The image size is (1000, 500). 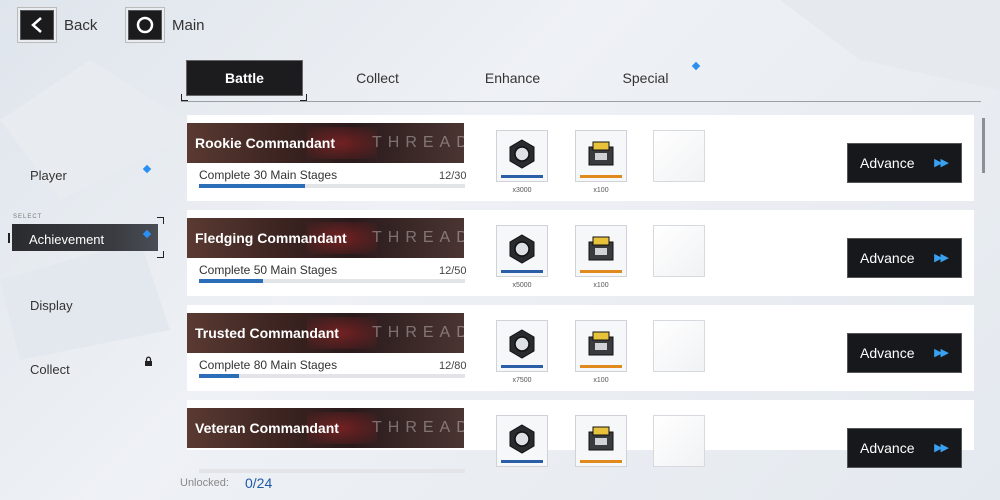 I want to click on achievement-banner: Rookie Commandant THREAD, so click(x=325, y=143).